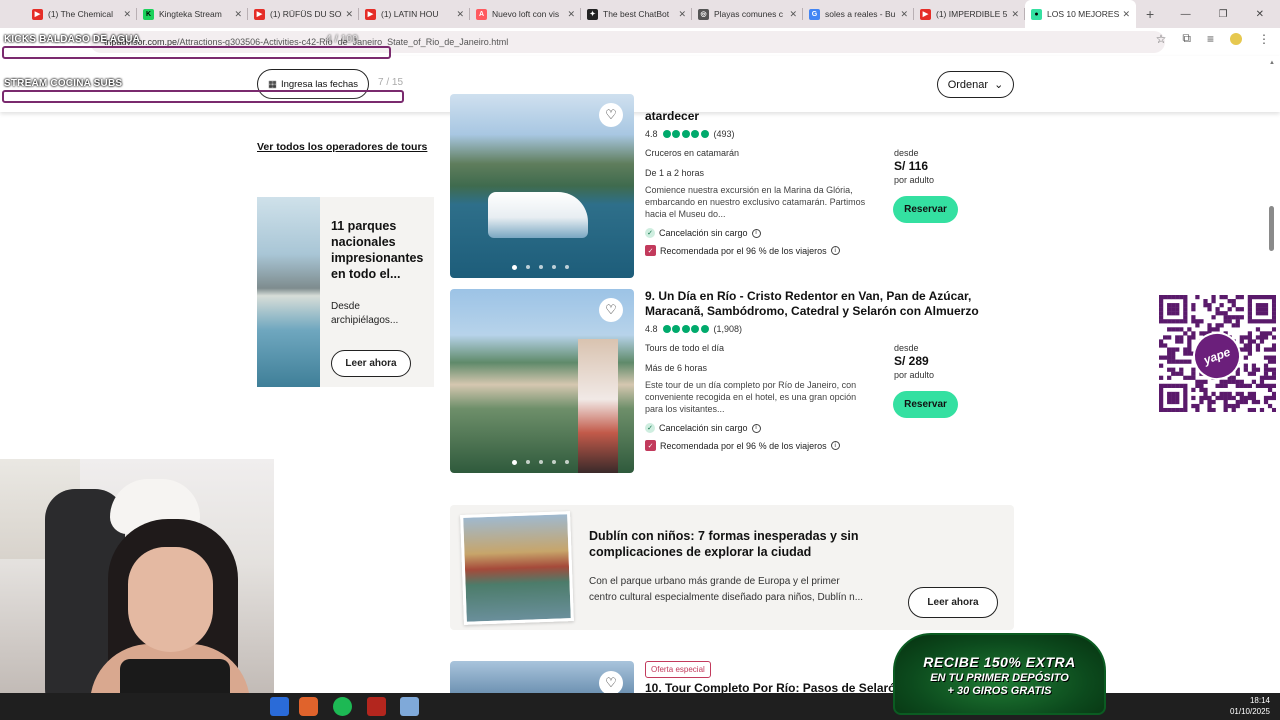 The image size is (1280, 720). What do you see at coordinates (409, 706) in the screenshot?
I see `calculator-icon` at bounding box center [409, 706].